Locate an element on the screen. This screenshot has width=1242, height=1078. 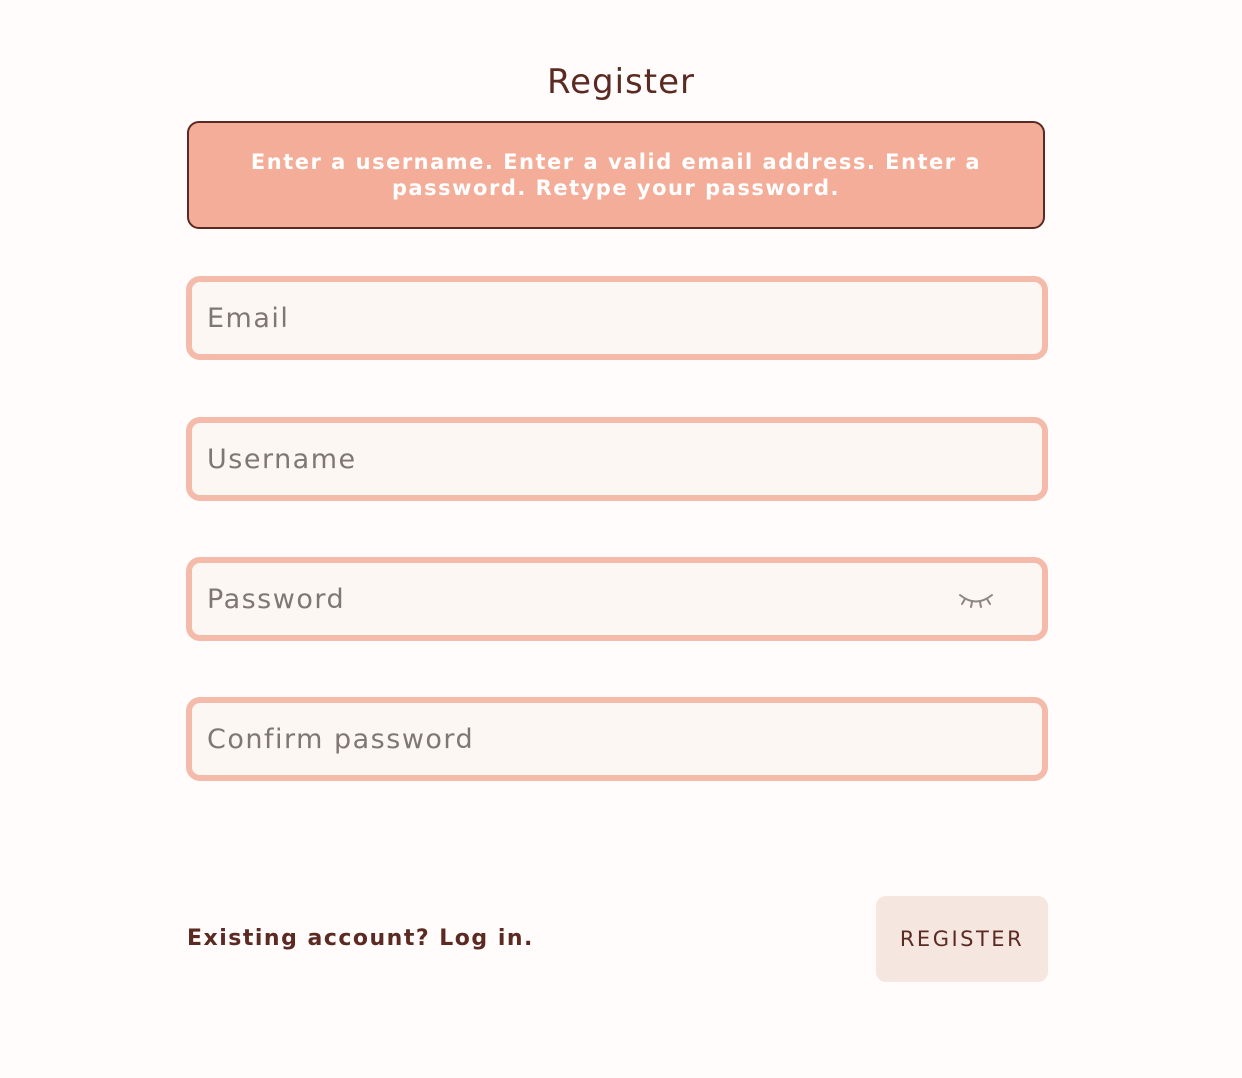
email-field is located at coordinates (617, 318).